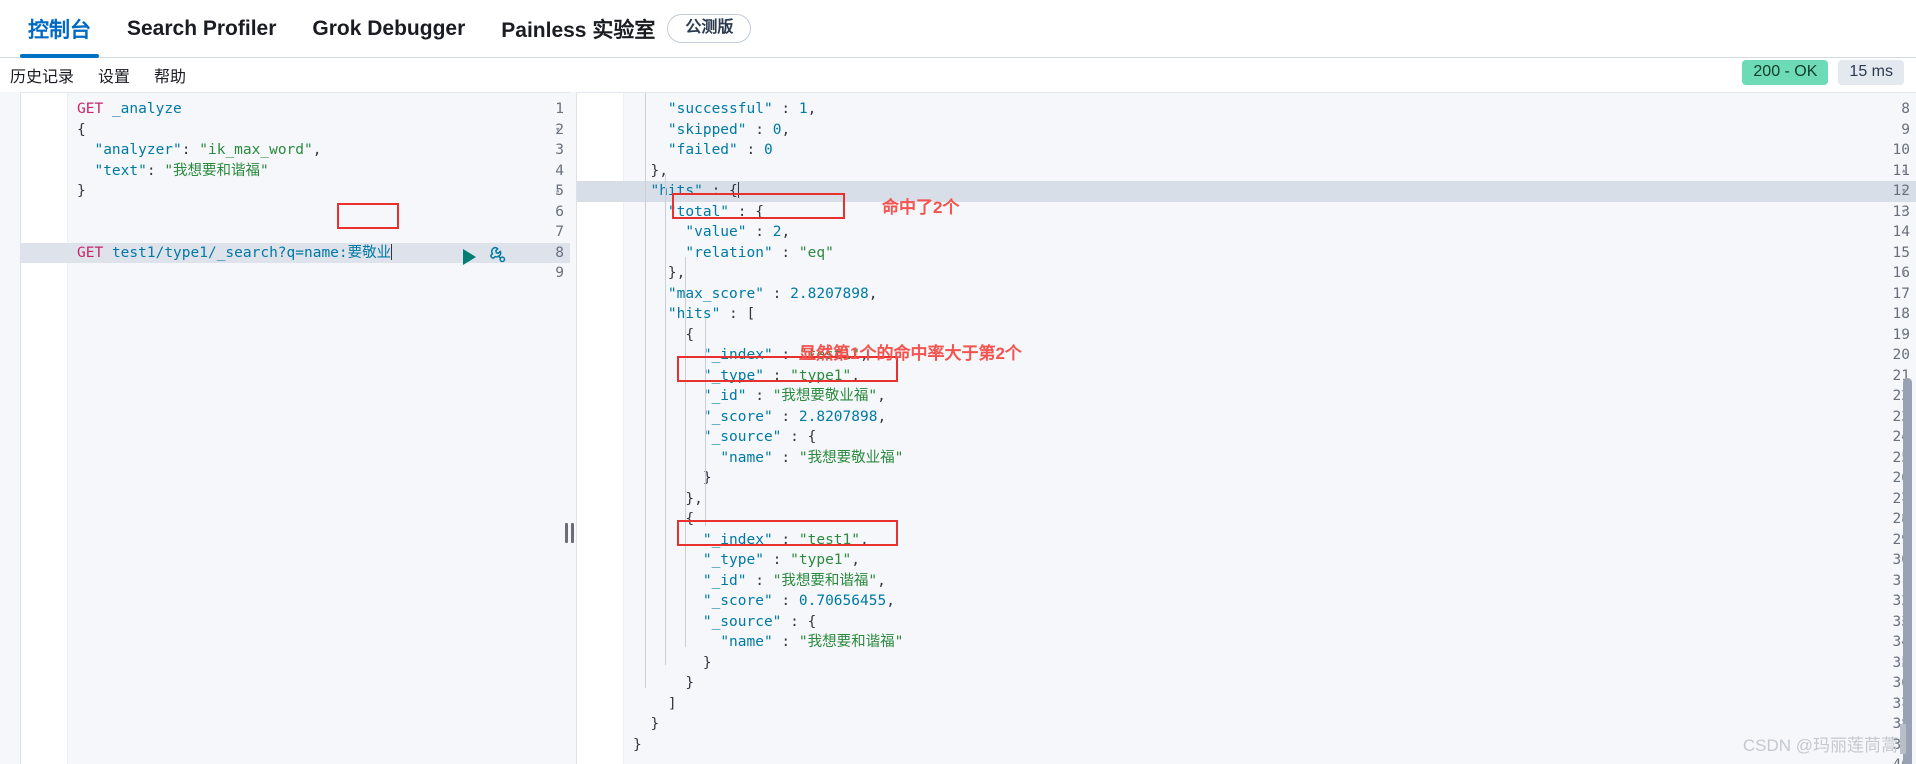 Image resolution: width=1916 pixels, height=764 pixels. Describe the element at coordinates (794, 580) in the screenshot. I see `code-line: "_id" : "我想要和谐福",` at that location.